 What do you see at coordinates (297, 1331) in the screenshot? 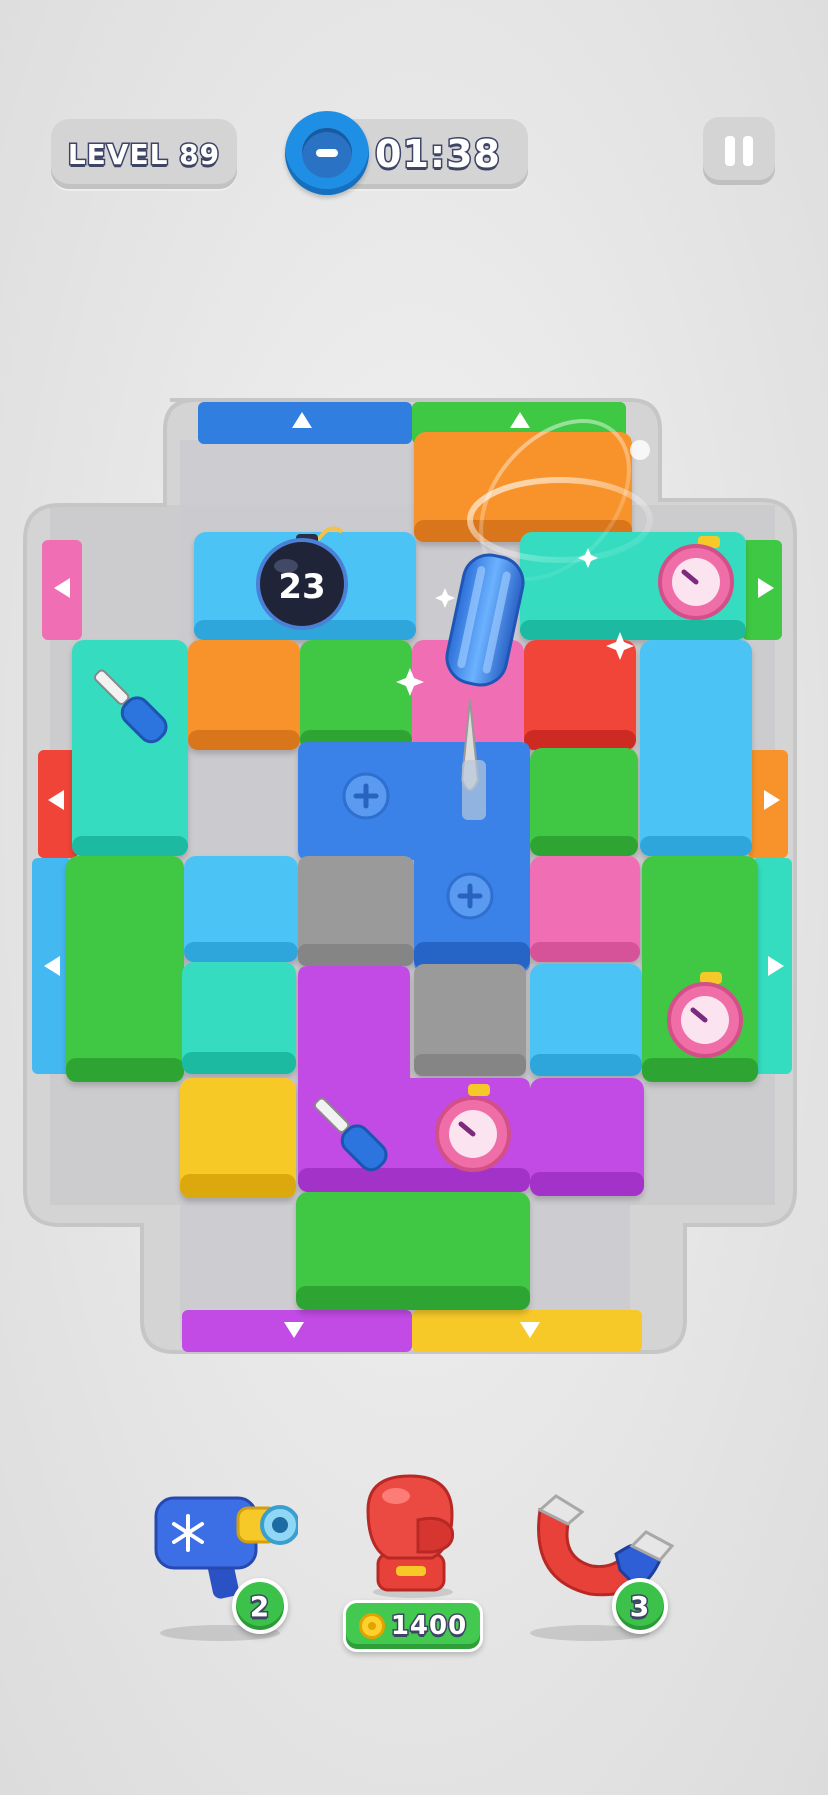
I see `exit-bottom-purple` at bounding box center [297, 1331].